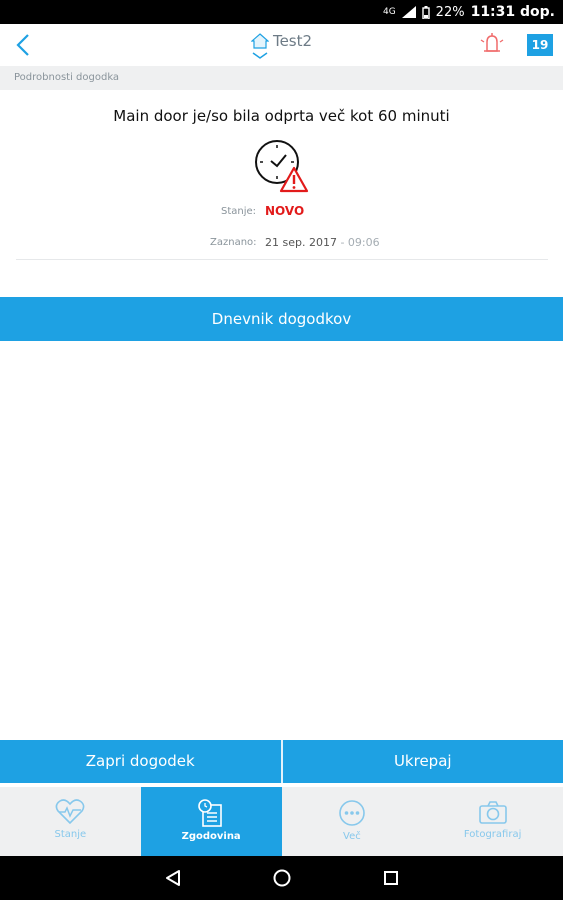 Image resolution: width=563 pixels, height=900 pixels. What do you see at coordinates (211, 836) in the screenshot?
I see `tab-label: Zgodovina` at bounding box center [211, 836].